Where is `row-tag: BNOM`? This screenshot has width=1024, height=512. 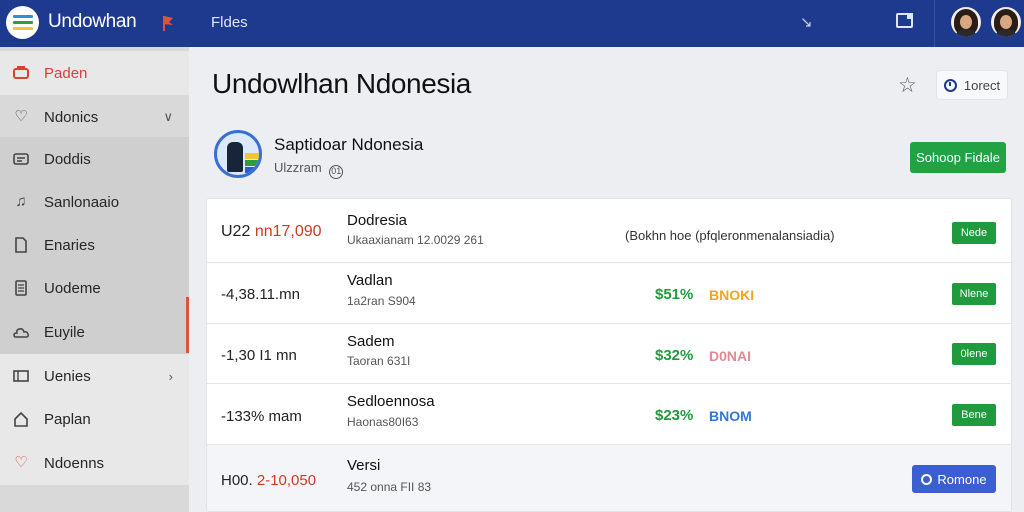 row-tag: BNOM is located at coordinates (730, 416).